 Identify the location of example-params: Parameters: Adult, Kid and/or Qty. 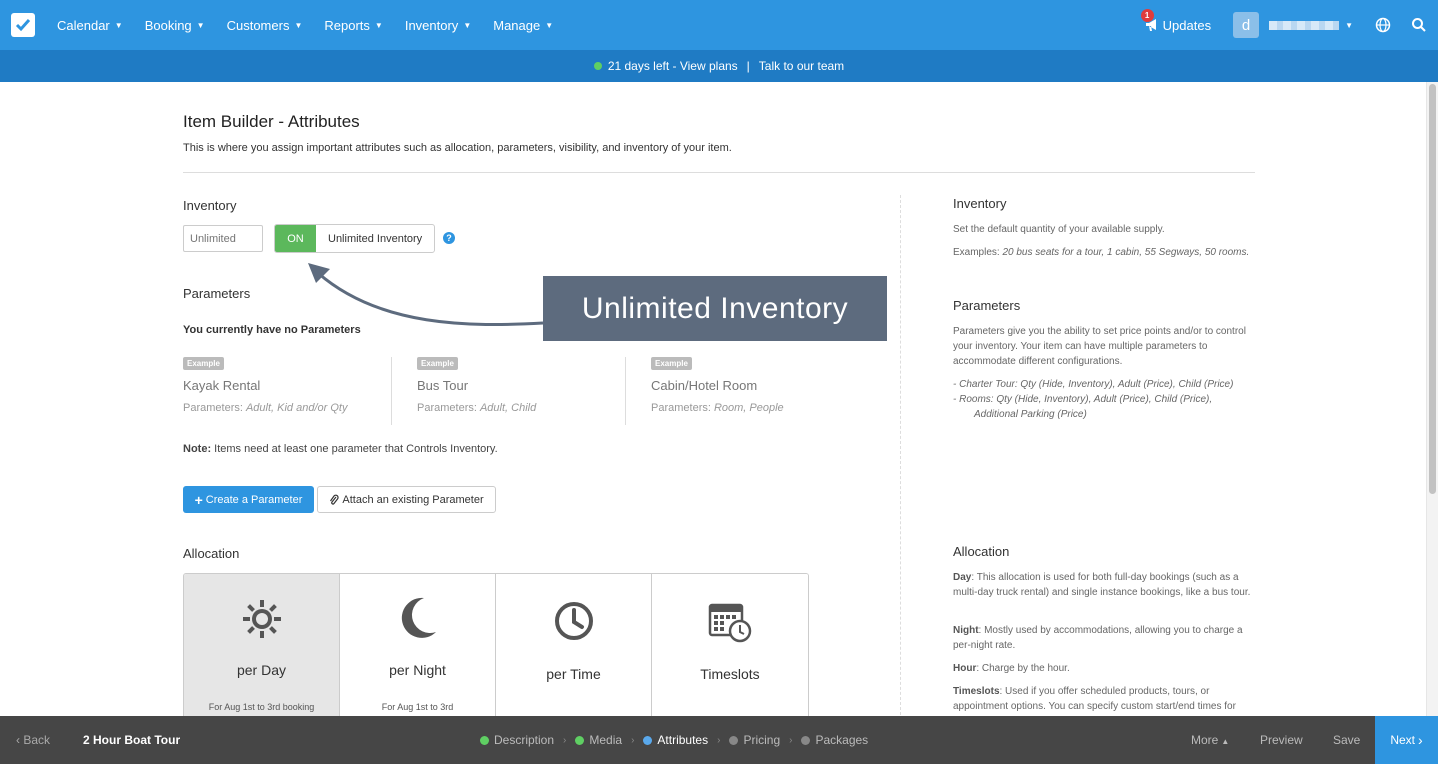
(265, 408).